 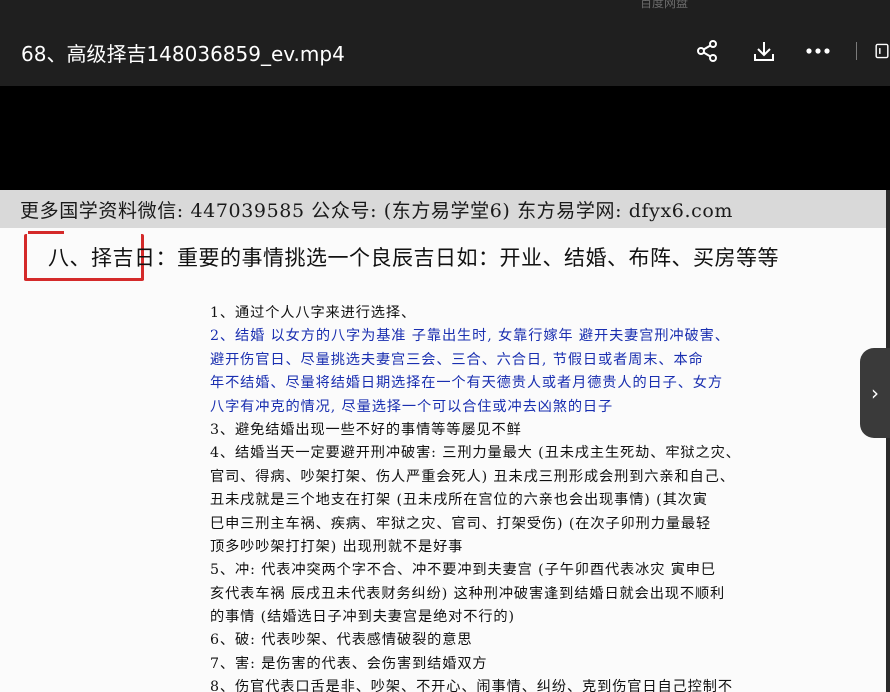 What do you see at coordinates (470, 336) in the screenshot?
I see `text-line: 2、结婚 以女方的八字为基准 子靠出生时, 女靠行嫁年 避开夫妻宫刑冲破害、` at bounding box center [470, 336].